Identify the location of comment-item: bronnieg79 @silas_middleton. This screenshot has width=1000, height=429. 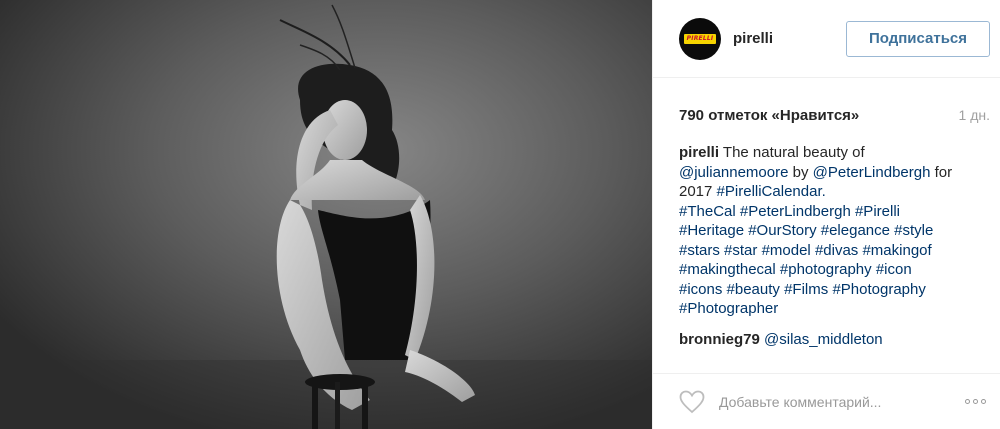
(833, 340).